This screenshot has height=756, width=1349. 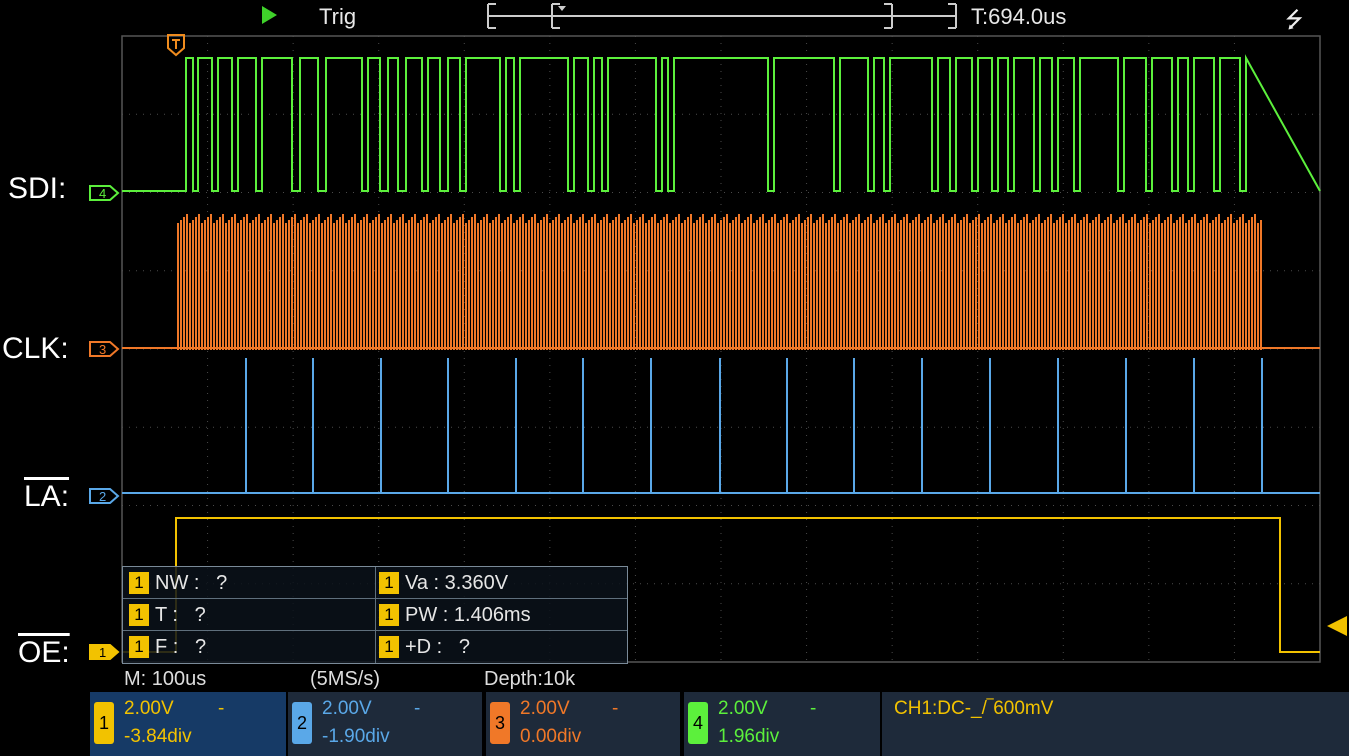 What do you see at coordinates (583, 724) in the screenshot?
I see `ch3-settings: 3 2.00V - 0.00div` at bounding box center [583, 724].